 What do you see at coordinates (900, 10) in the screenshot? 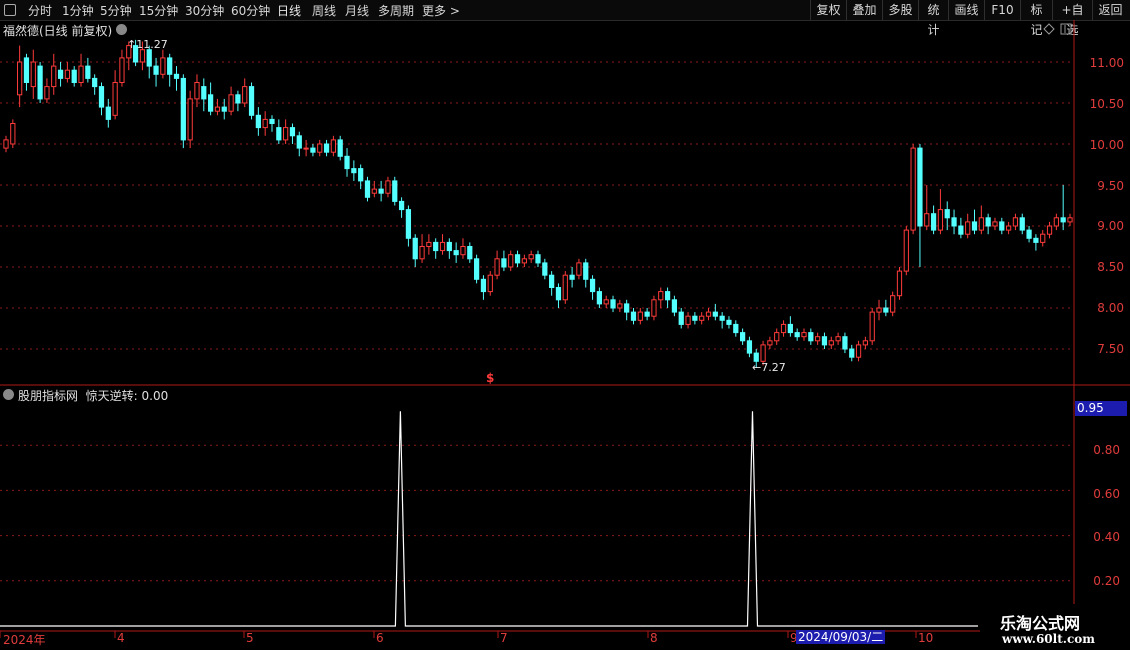
I see `multi-stock-button: 多股` at bounding box center [900, 10].